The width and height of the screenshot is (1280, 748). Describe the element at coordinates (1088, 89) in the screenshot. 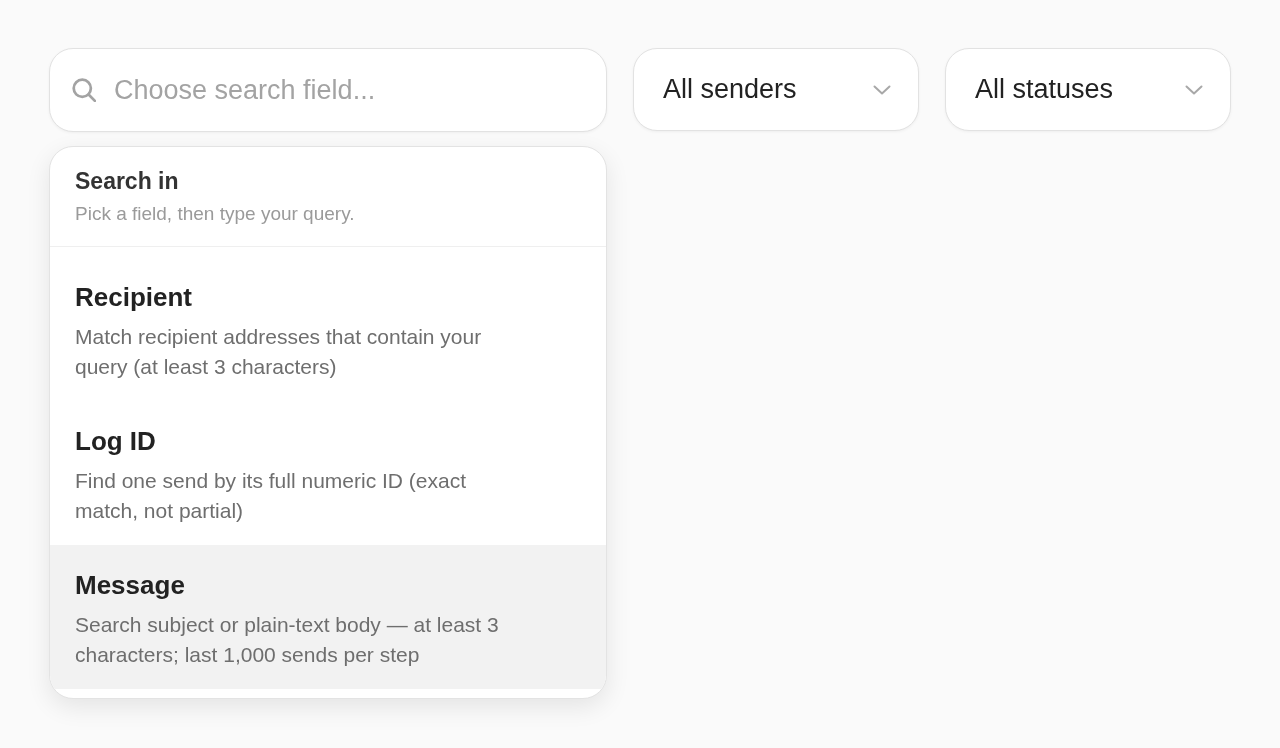

I see `filter-dropdown: All statuses` at that location.